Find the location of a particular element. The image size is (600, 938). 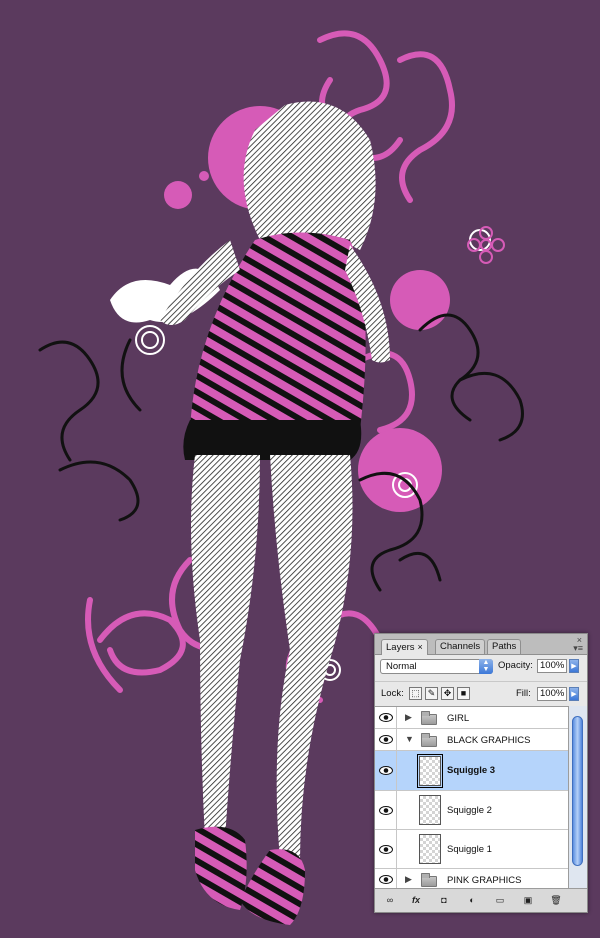

mask-icon: ◘ is located at coordinates (444, 900).